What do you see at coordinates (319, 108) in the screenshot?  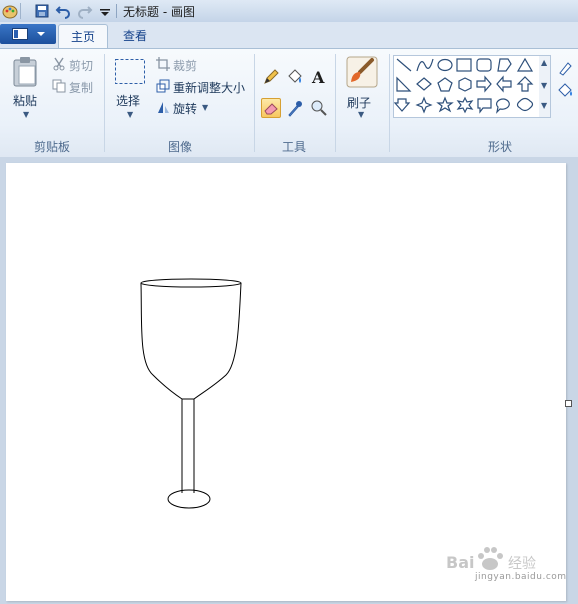 I see `magnifier-icon` at bounding box center [319, 108].